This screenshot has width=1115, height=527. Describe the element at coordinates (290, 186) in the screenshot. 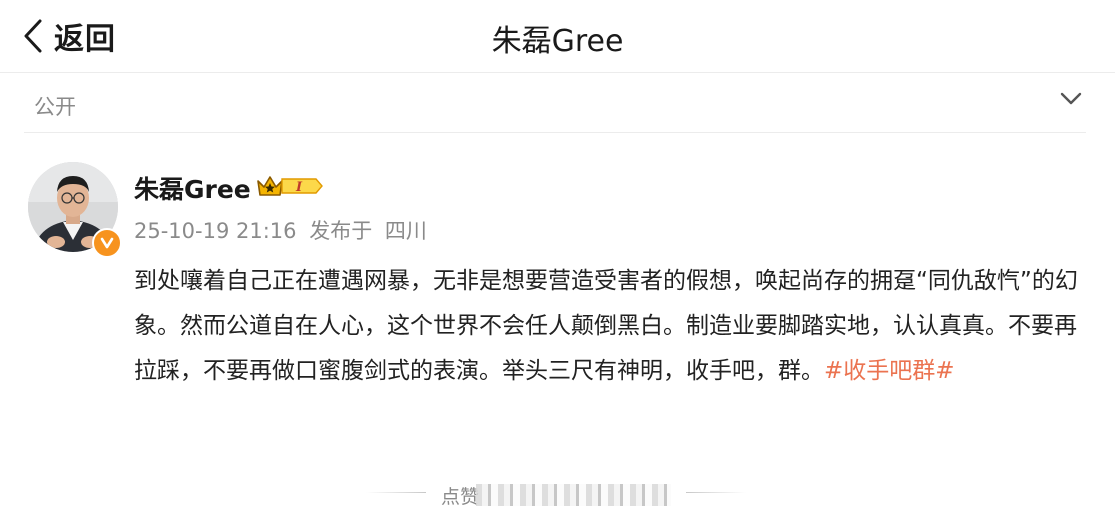

I see `member-crown-badge-icon: I` at that location.